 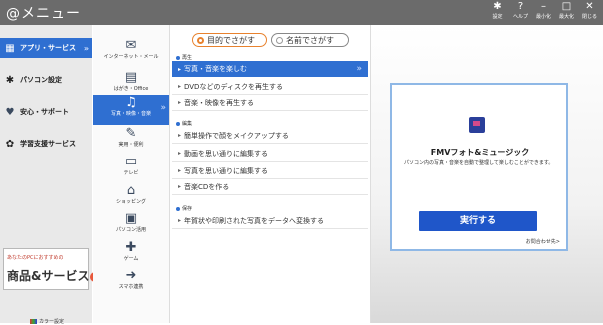 What do you see at coordinates (131, 133) in the screenshot?
I see `pencil-icon: ✎` at bounding box center [131, 133].